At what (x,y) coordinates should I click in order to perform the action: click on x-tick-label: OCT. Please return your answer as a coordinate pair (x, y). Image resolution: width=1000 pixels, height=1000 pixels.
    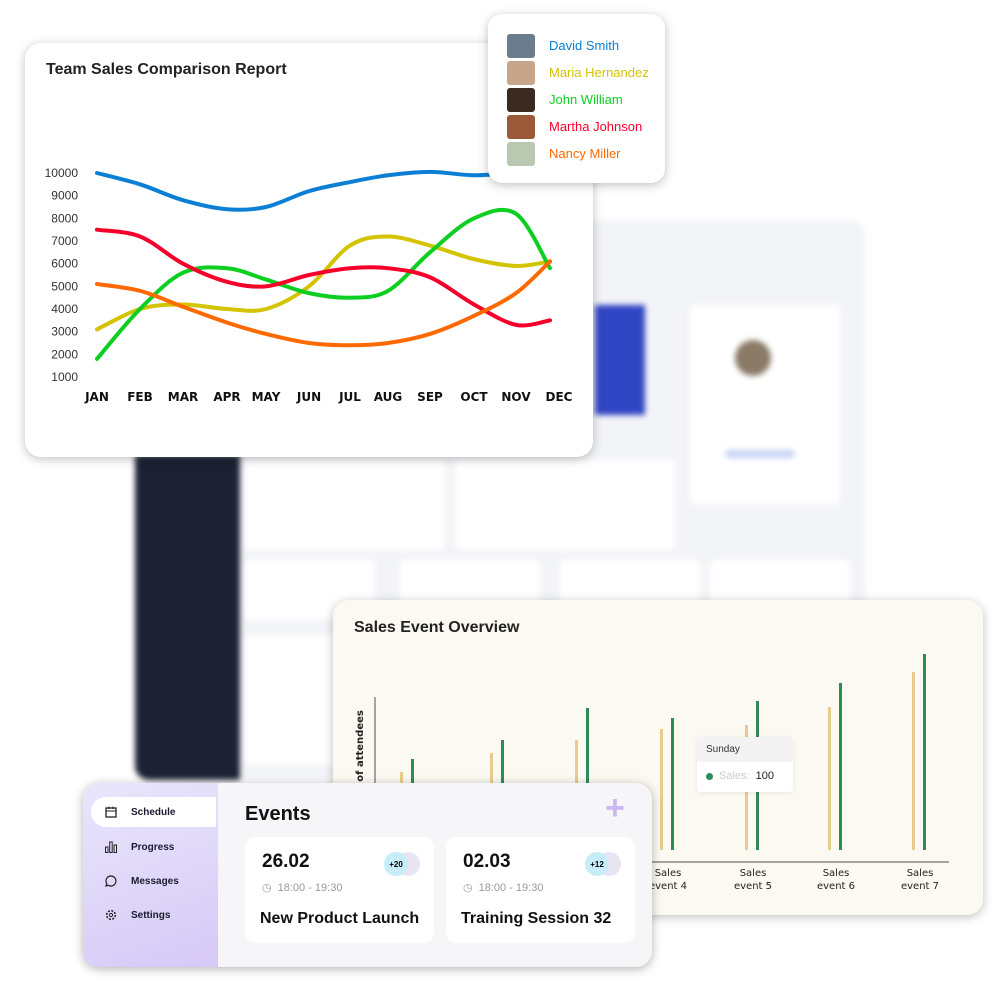
    Looking at the image, I should click on (474, 397).